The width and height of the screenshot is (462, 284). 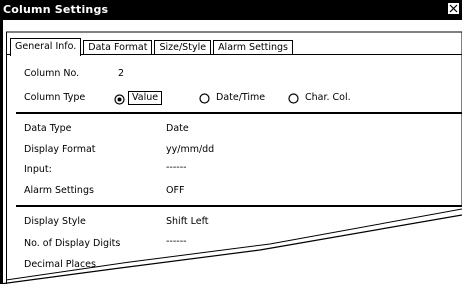 I want to click on tab-general-info: General Info., so click(x=46, y=47).